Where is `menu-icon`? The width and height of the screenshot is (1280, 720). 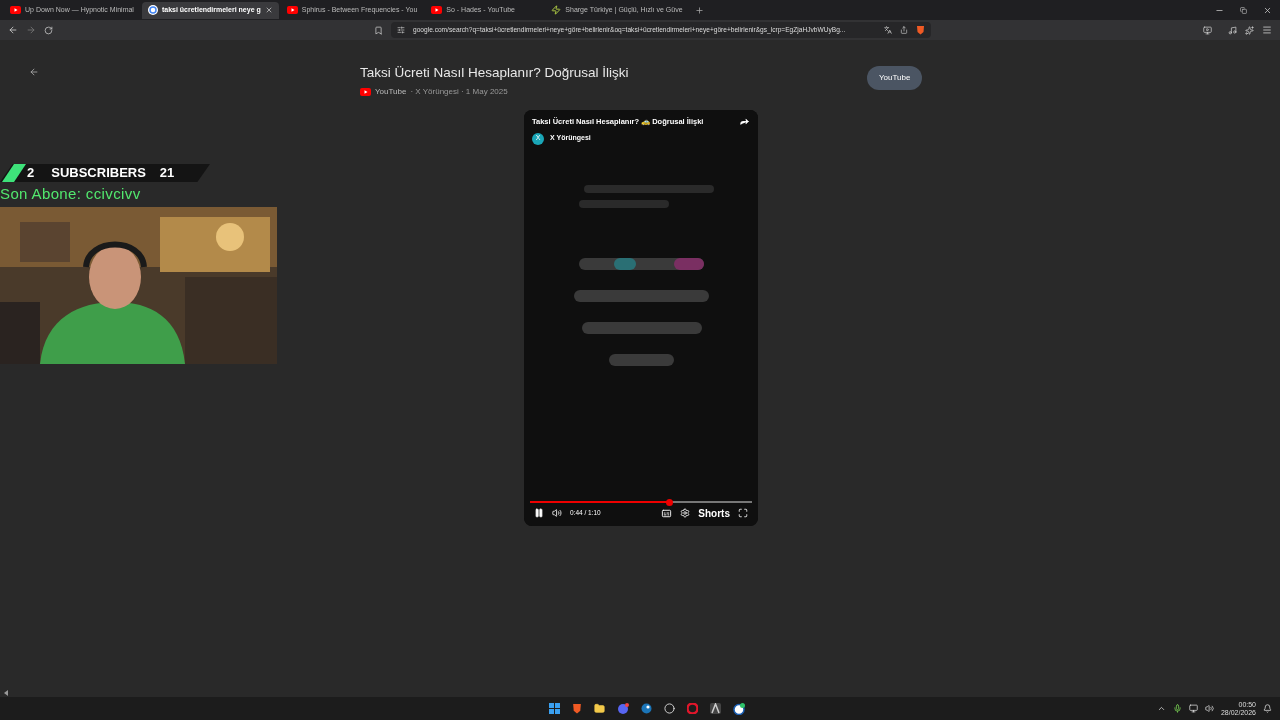
menu-icon is located at coordinates (1267, 30).